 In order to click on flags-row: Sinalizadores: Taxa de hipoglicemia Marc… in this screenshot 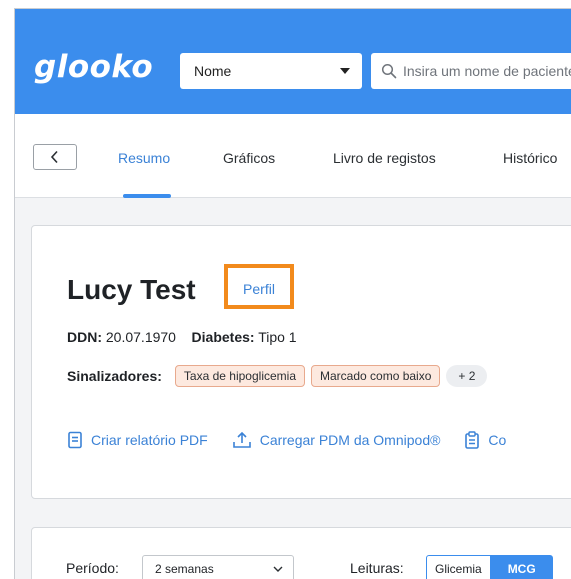, I will do `click(277, 376)`.